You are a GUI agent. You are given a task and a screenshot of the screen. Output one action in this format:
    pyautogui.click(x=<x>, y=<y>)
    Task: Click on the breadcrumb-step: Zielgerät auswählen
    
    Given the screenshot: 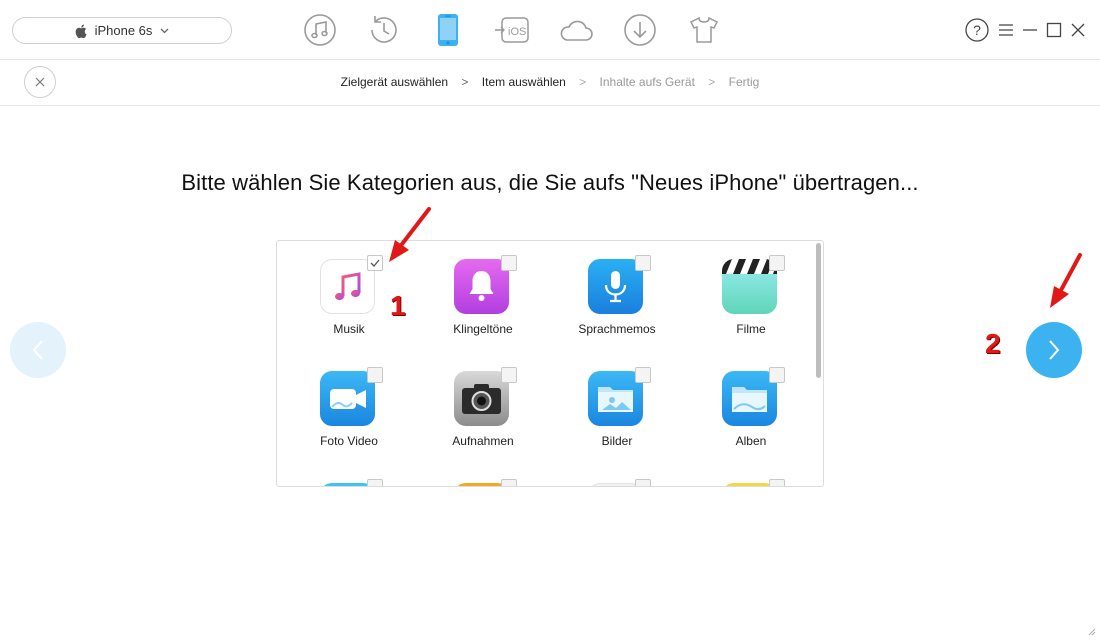 What is the action you would take?
    pyautogui.click(x=394, y=82)
    